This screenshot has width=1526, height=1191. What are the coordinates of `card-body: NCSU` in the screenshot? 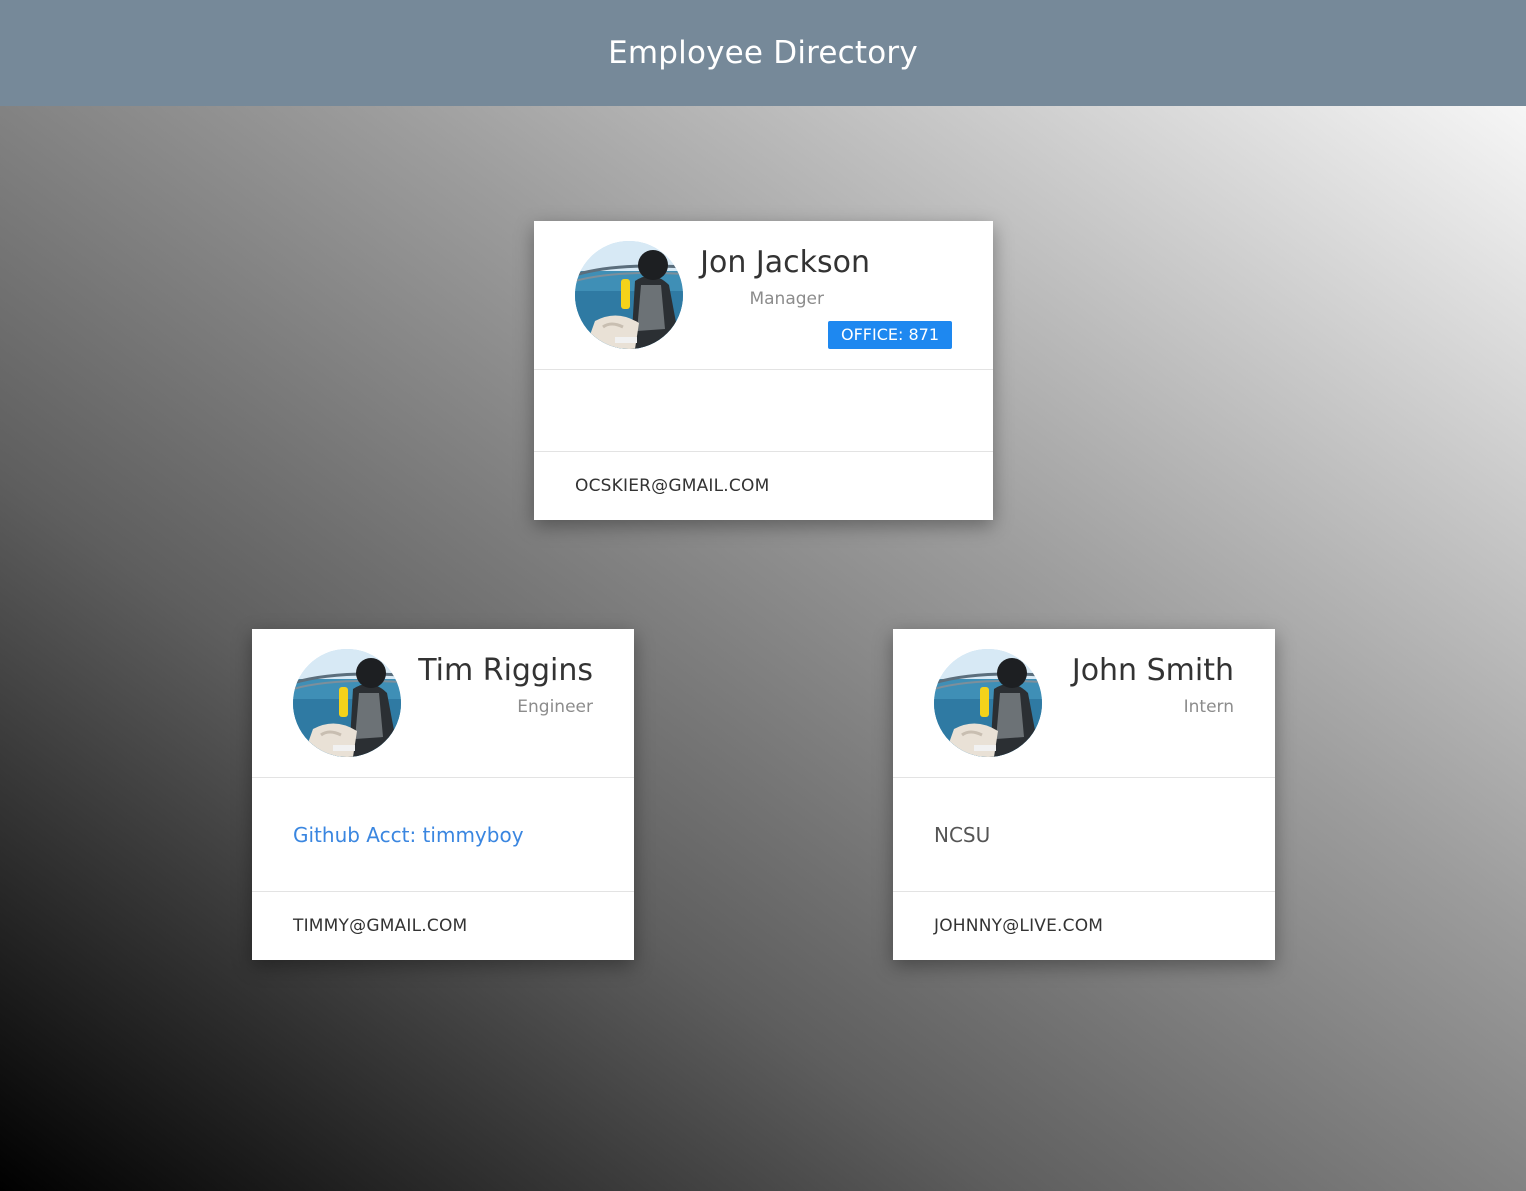 It's located at (1084, 835).